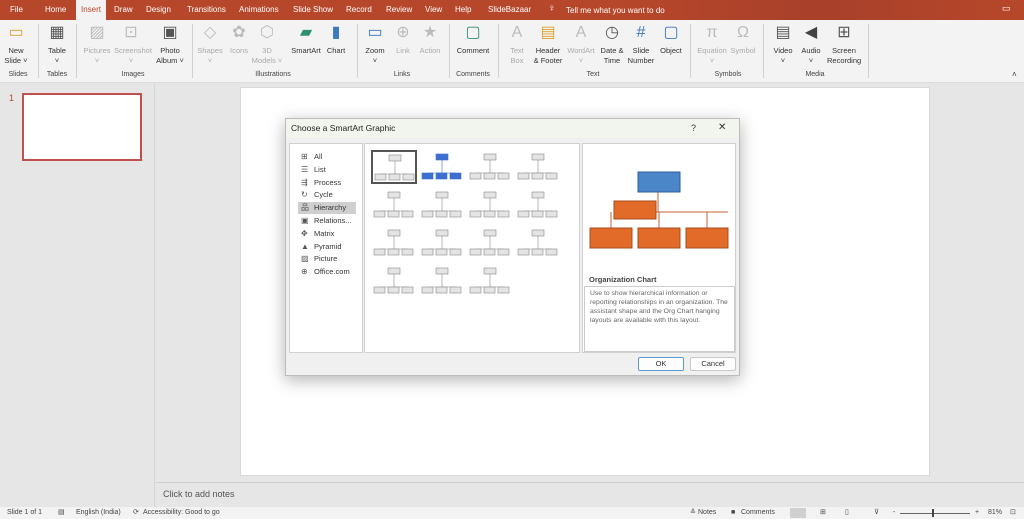 The width and height of the screenshot is (1024, 519). I want to click on zoom-level: 81%, so click(995, 513).